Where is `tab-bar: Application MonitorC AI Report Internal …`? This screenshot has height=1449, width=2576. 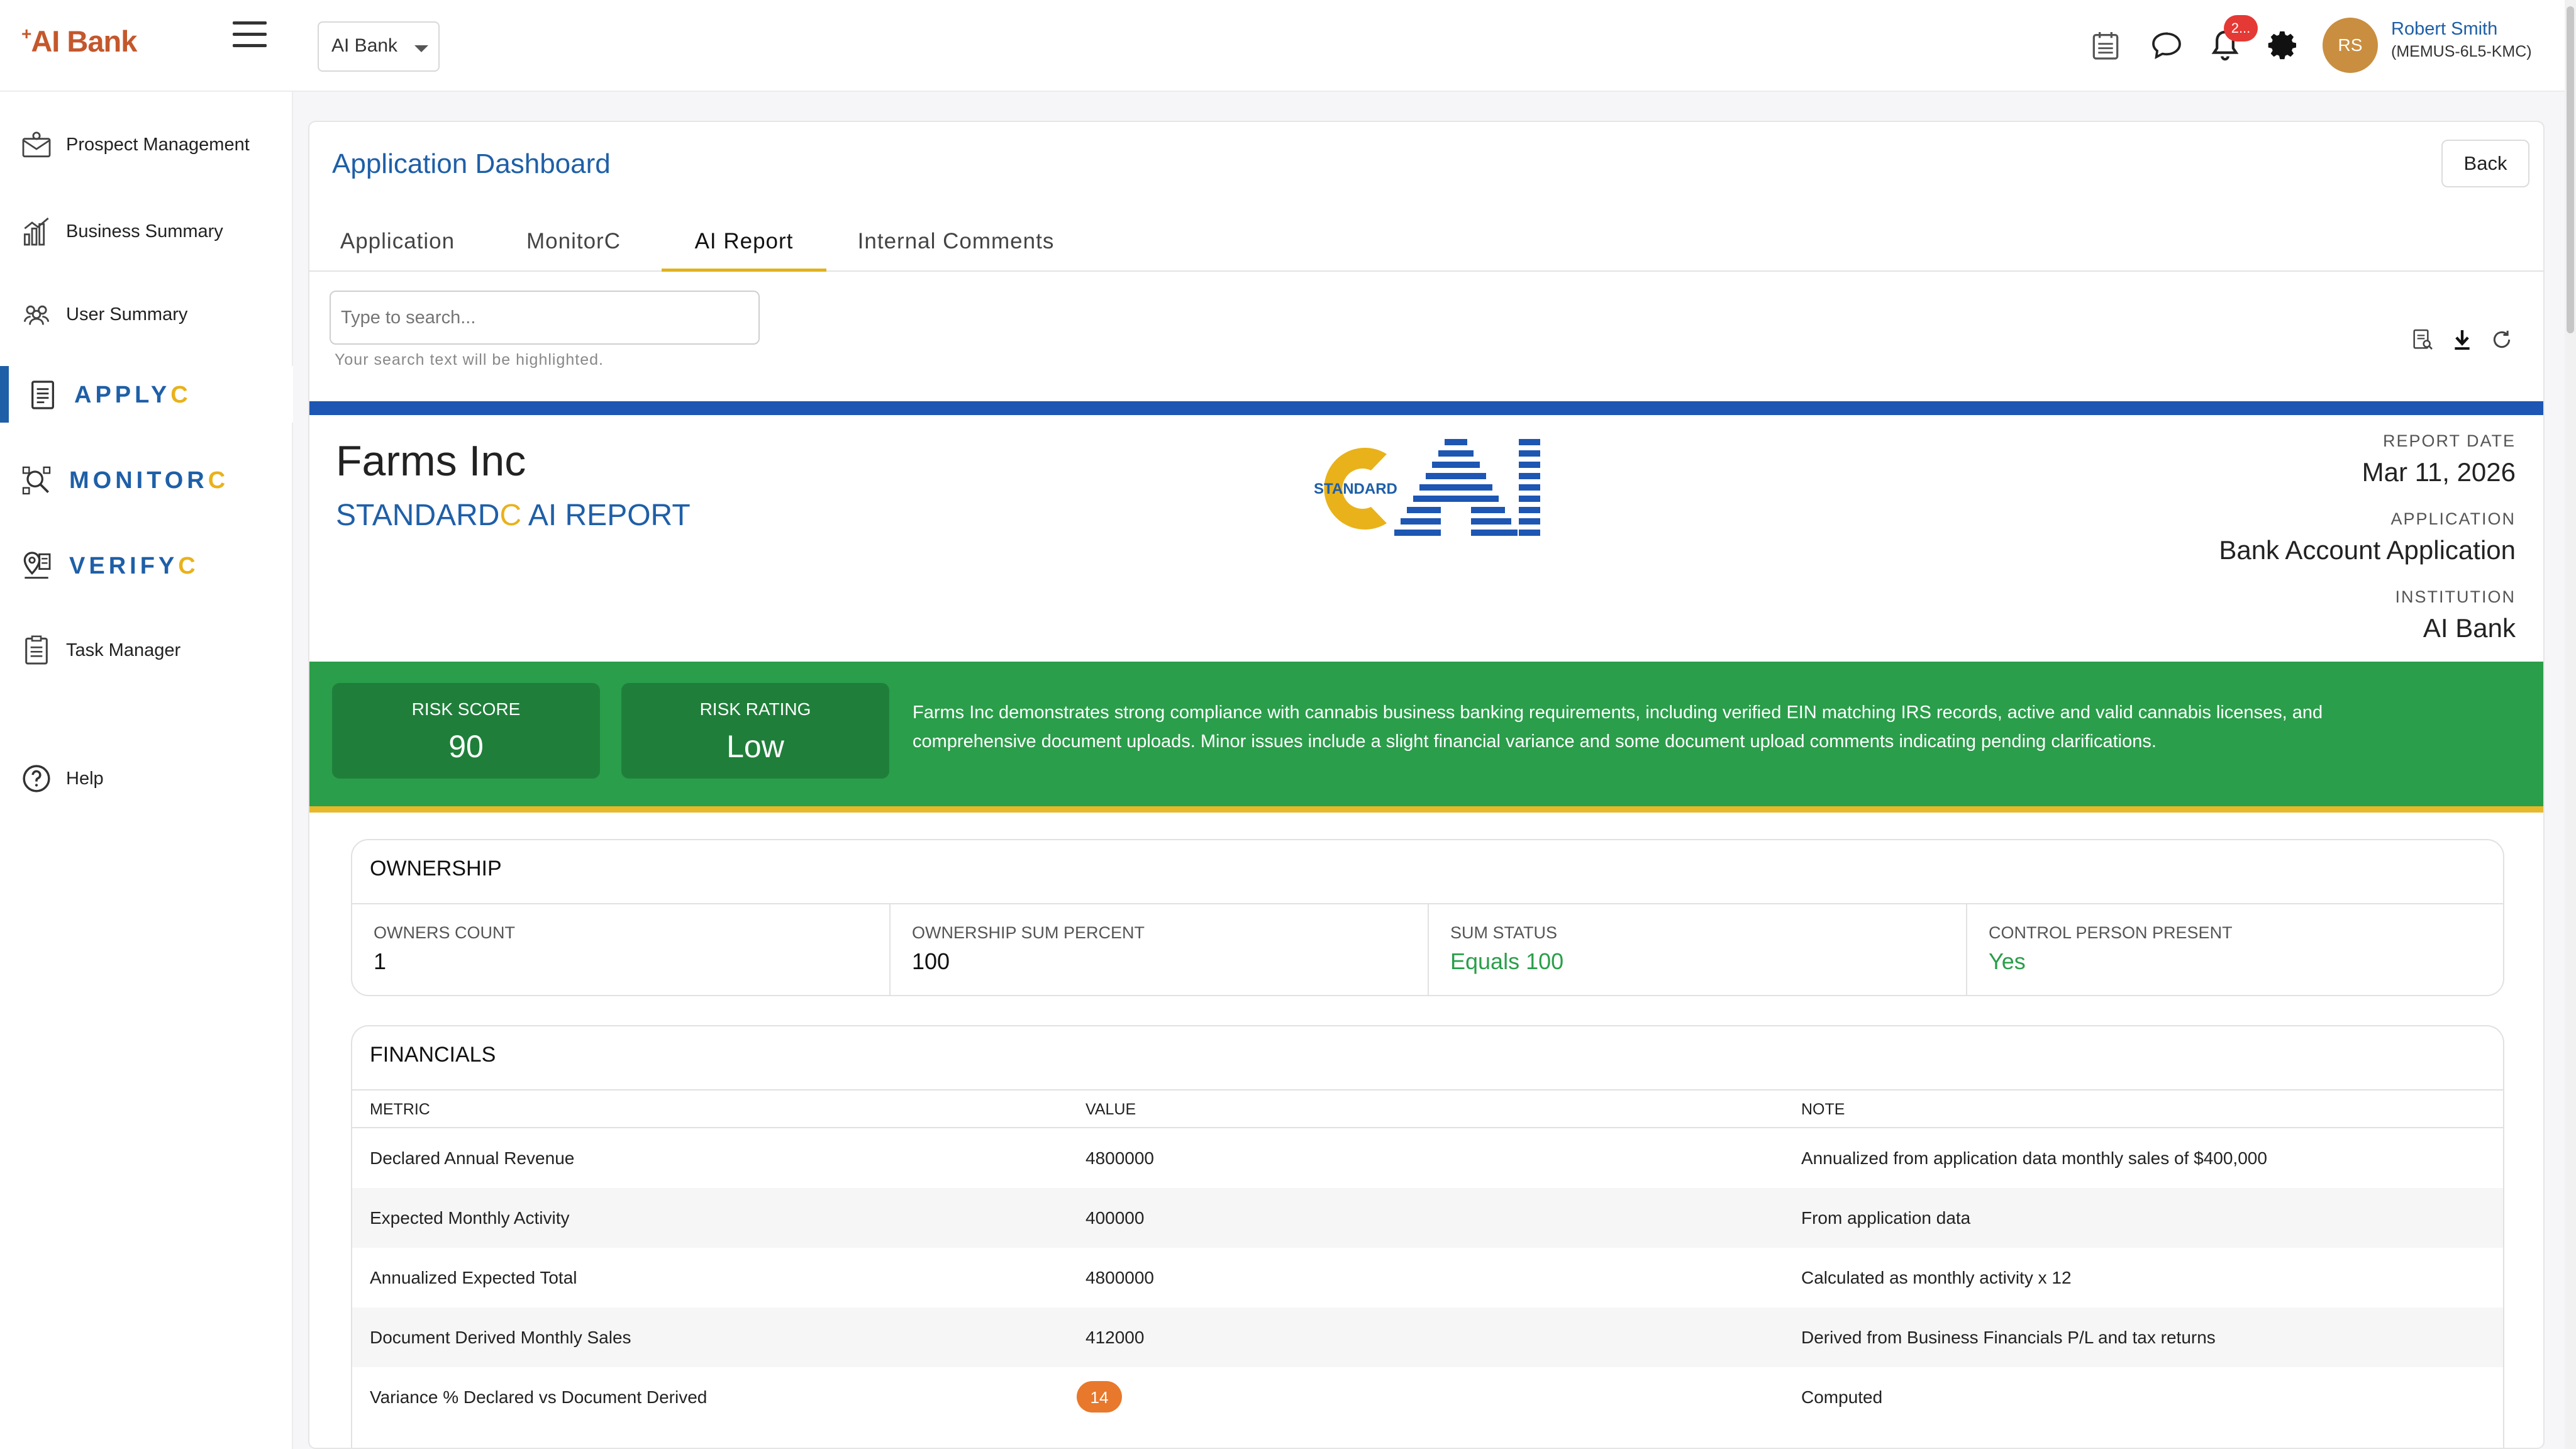
tab-bar: Application MonitorC AI Report Internal … is located at coordinates (1426, 241).